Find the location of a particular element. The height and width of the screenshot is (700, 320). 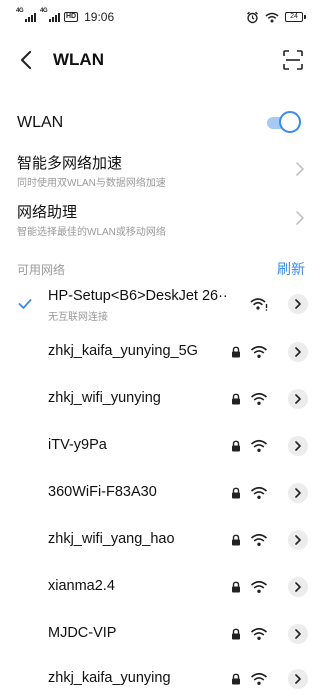

network-status: 无互联网连接 is located at coordinates (78, 317).